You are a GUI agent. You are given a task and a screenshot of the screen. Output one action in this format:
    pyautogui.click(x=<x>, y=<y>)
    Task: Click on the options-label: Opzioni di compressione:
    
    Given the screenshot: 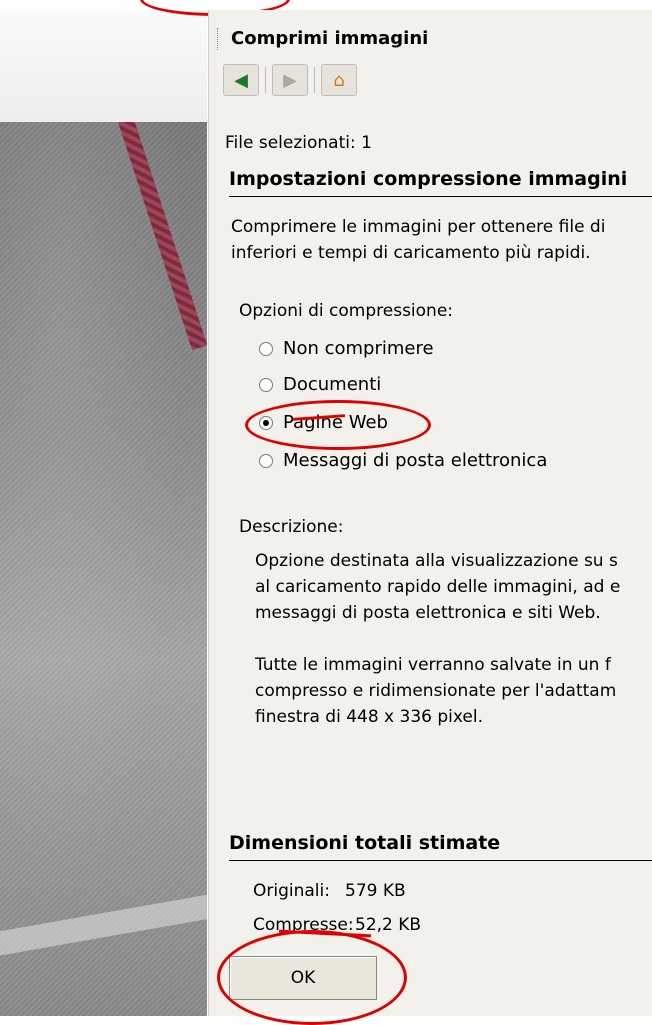 What is the action you would take?
    pyautogui.click(x=346, y=311)
    